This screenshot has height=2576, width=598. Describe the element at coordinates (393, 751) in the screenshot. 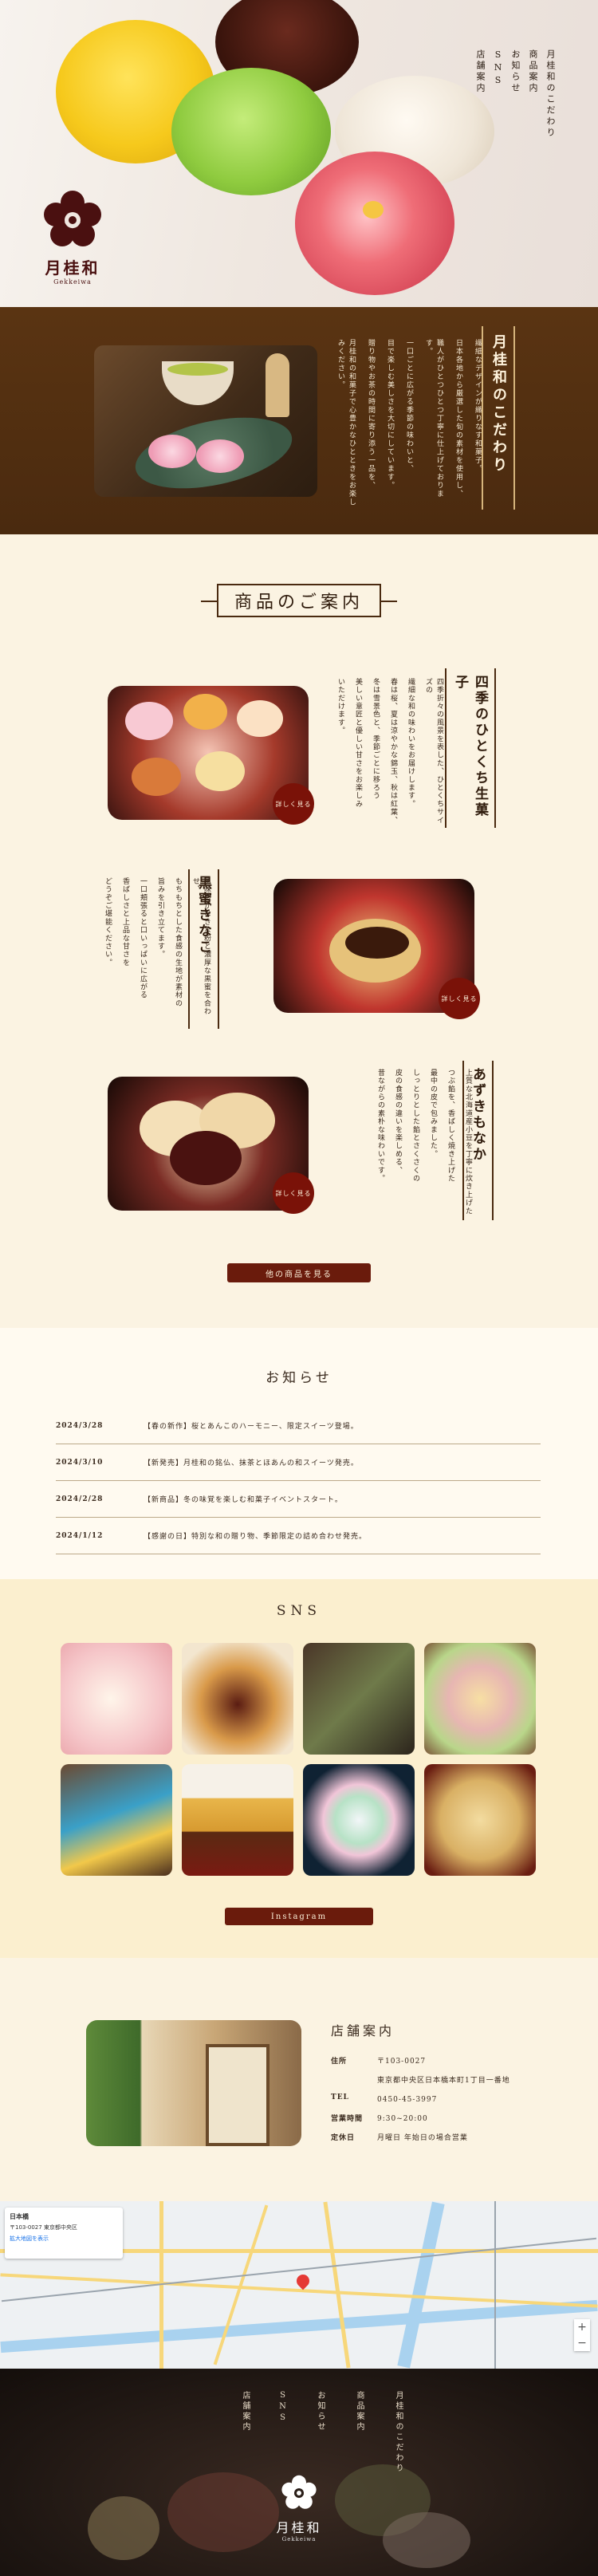

I see `product-line: 春は桜、夏は涼やかな錦玉、秋は紅葉、` at that location.